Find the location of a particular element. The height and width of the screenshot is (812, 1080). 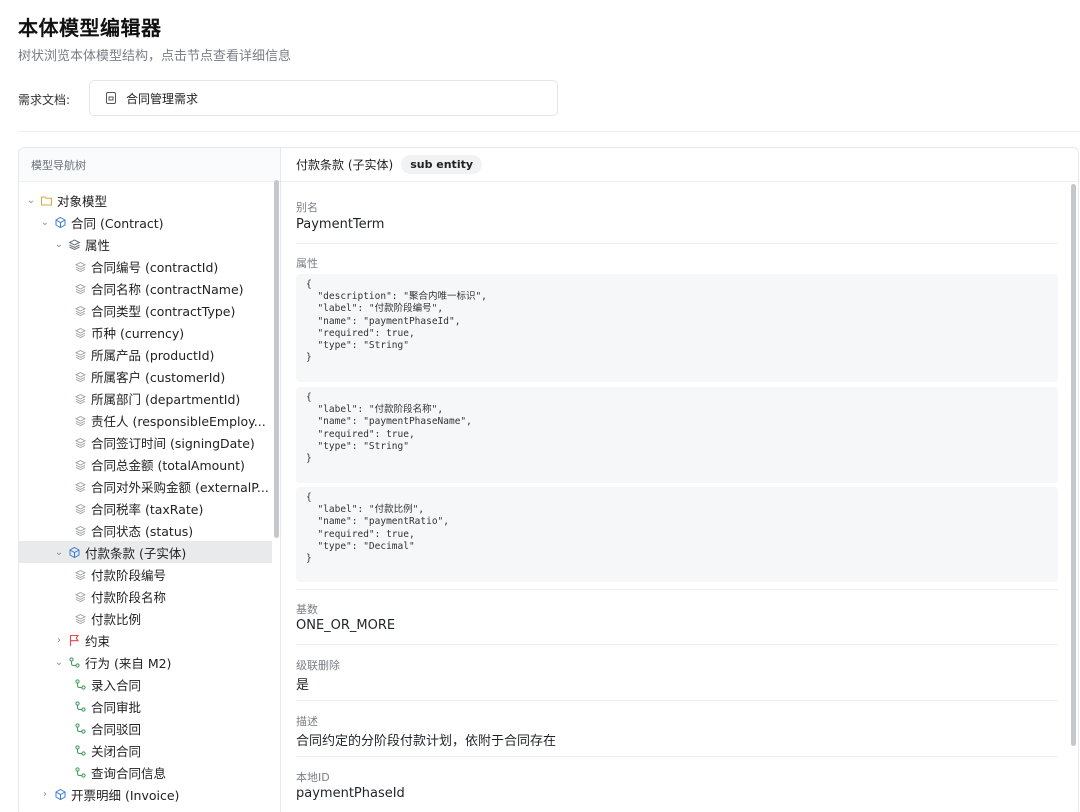

requirement-doc-selector: 合同管理需求 is located at coordinates (323, 98).